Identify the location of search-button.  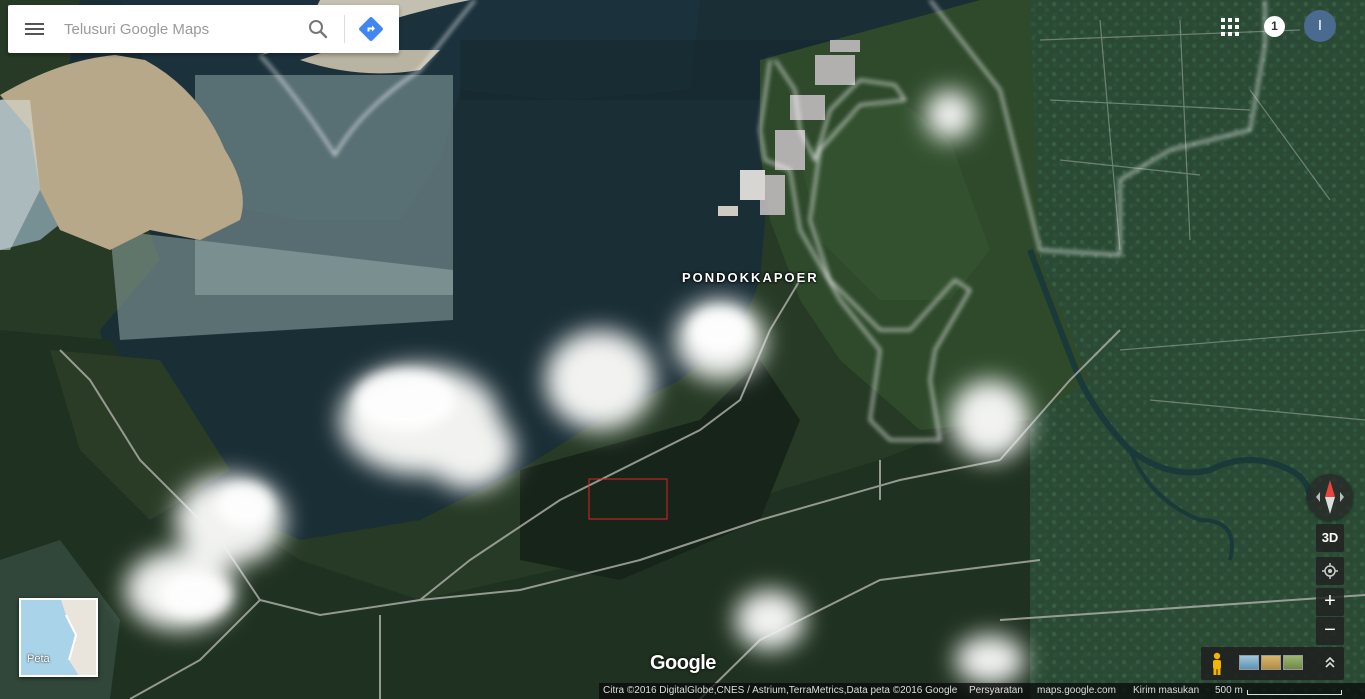
(318, 29).